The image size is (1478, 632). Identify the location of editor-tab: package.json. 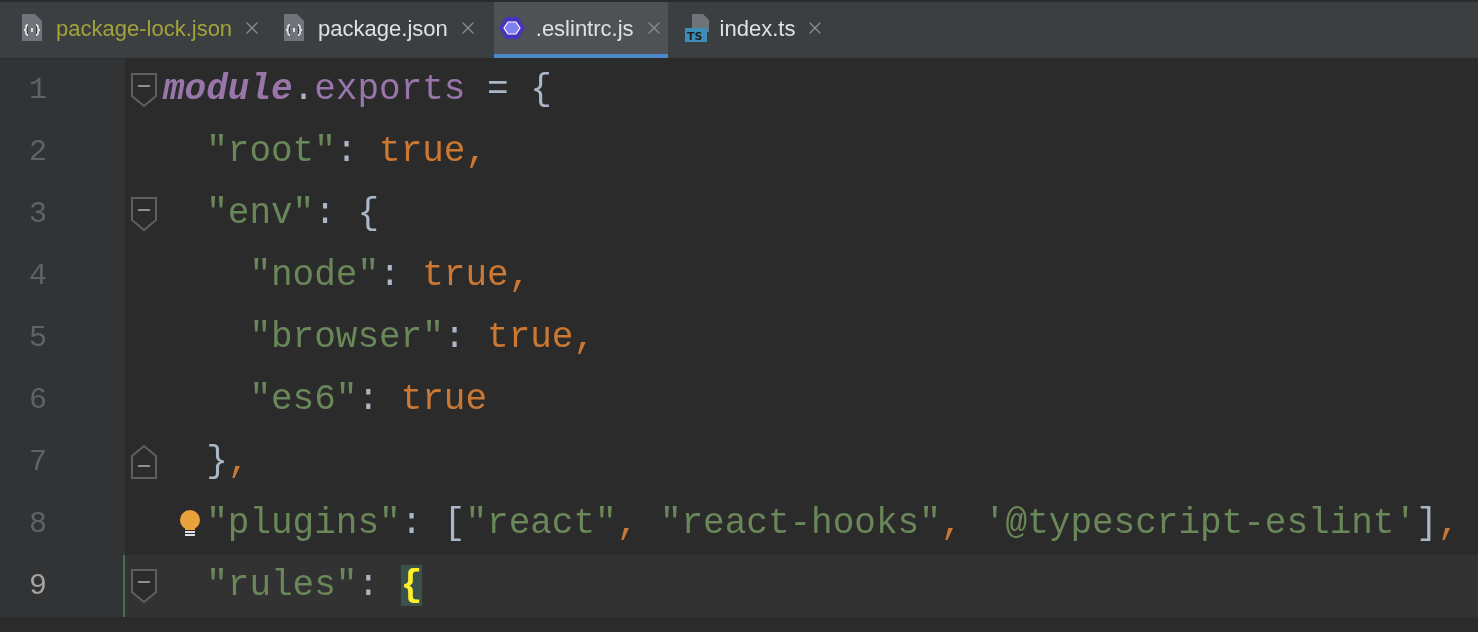
(380, 30).